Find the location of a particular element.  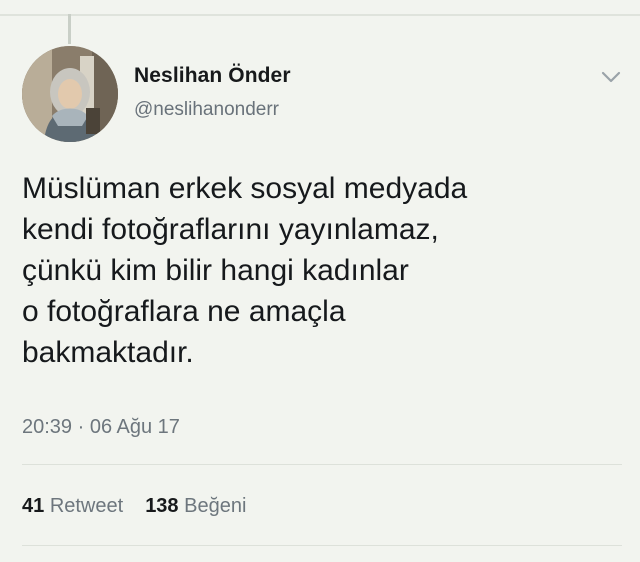

avatar is located at coordinates (70, 94).